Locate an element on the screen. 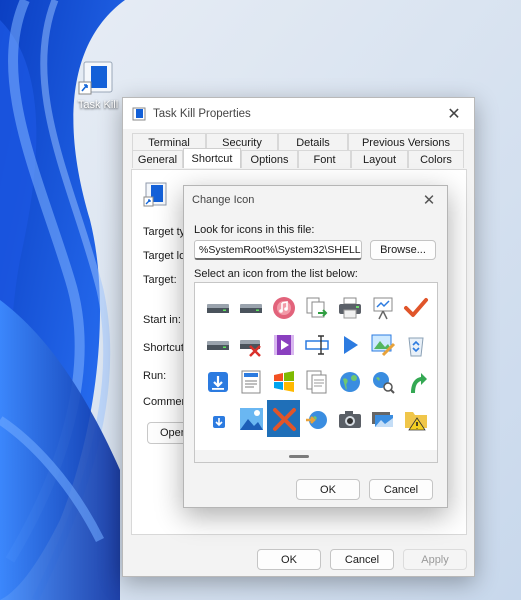  presentation-icon is located at coordinates (382, 308).